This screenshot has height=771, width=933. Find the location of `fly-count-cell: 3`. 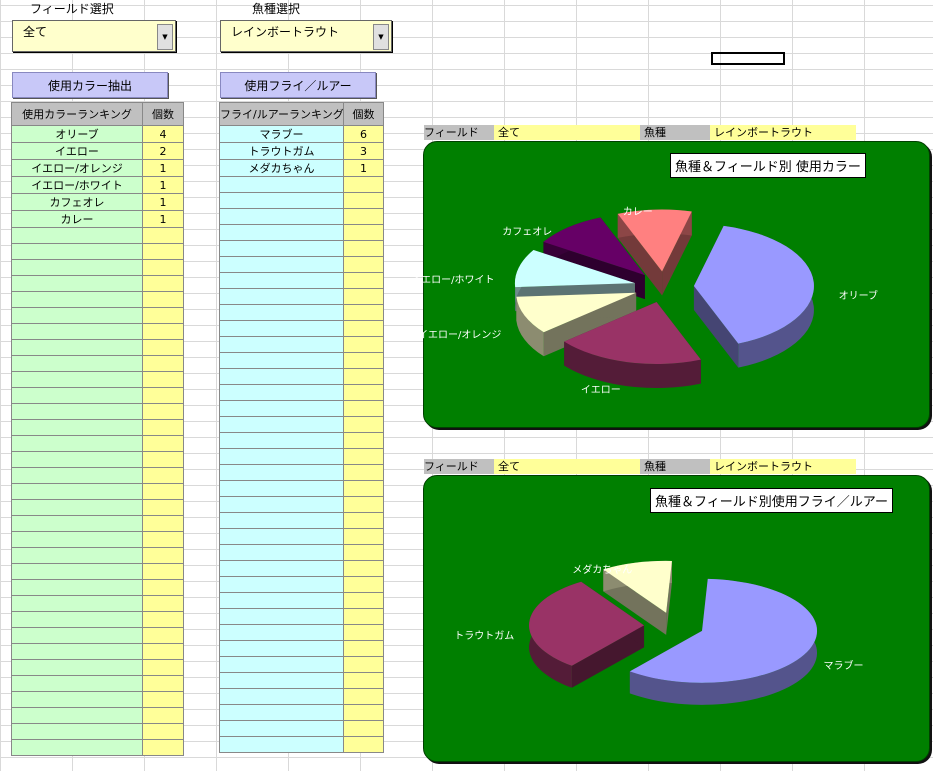

fly-count-cell: 3 is located at coordinates (363, 151).